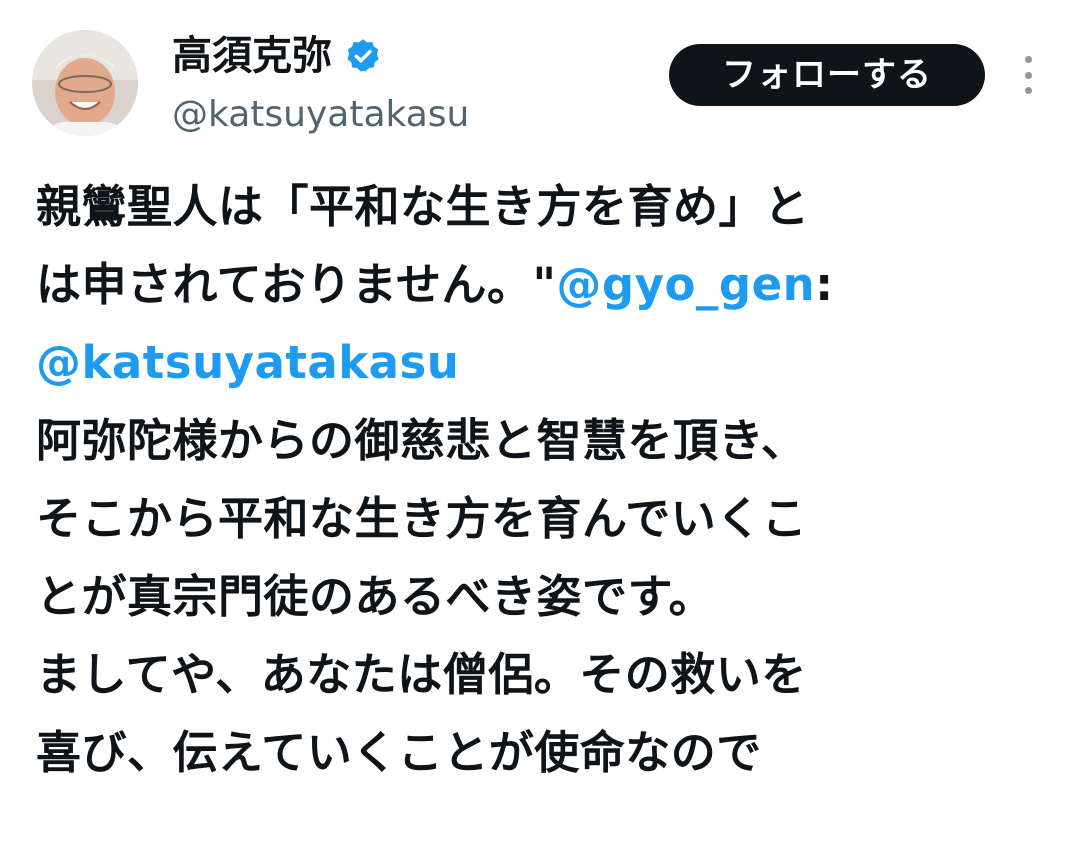 The image size is (1080, 868). I want to click on tweet-text-segment: とが真宗門徒のあるべき姿です。, so click(375, 596).